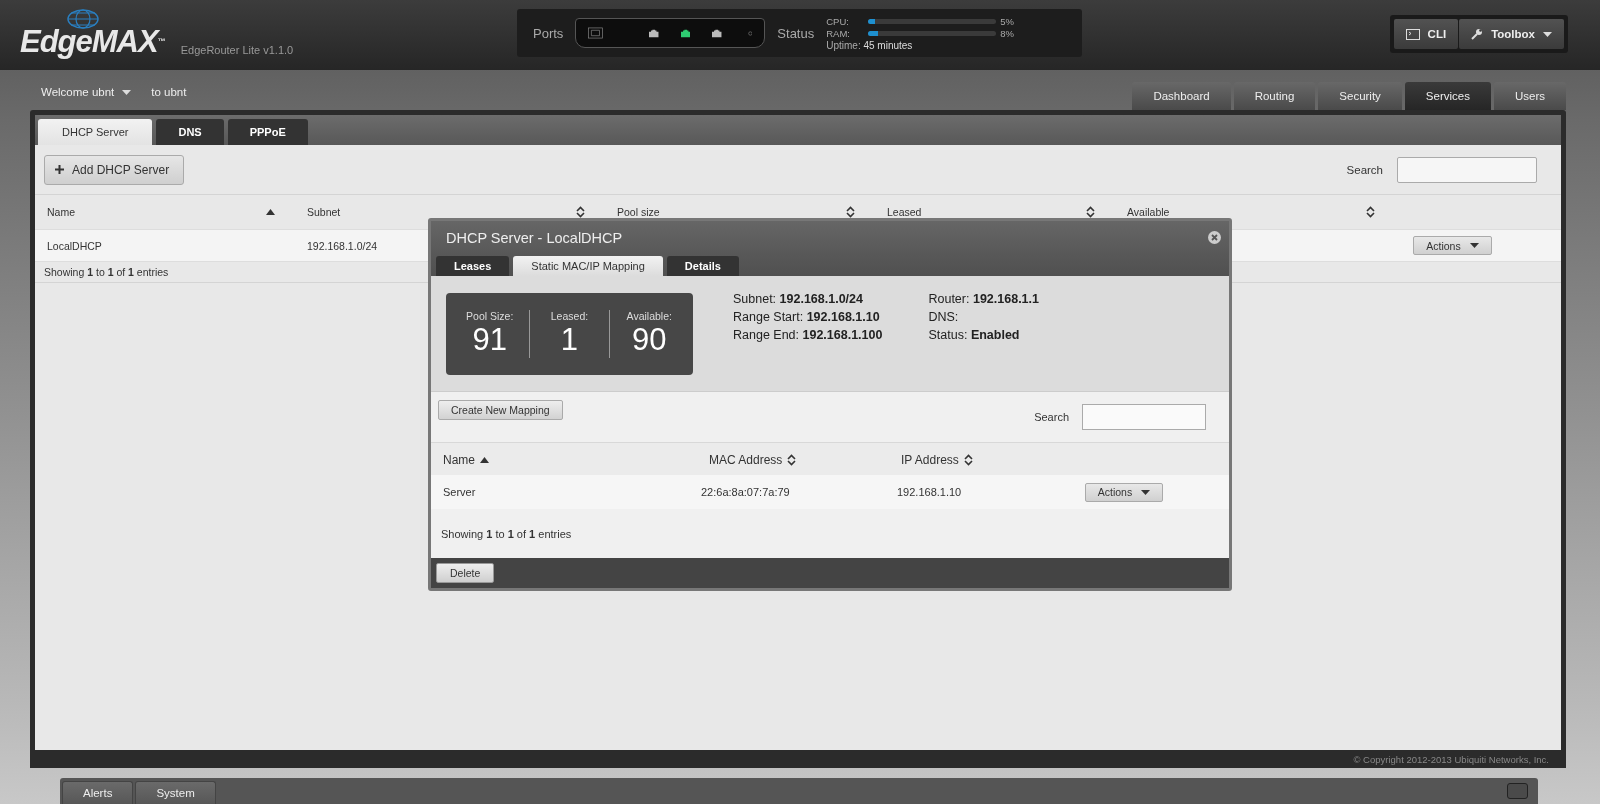  Describe the element at coordinates (796, 33) in the screenshot. I see `status-label: Status` at that location.